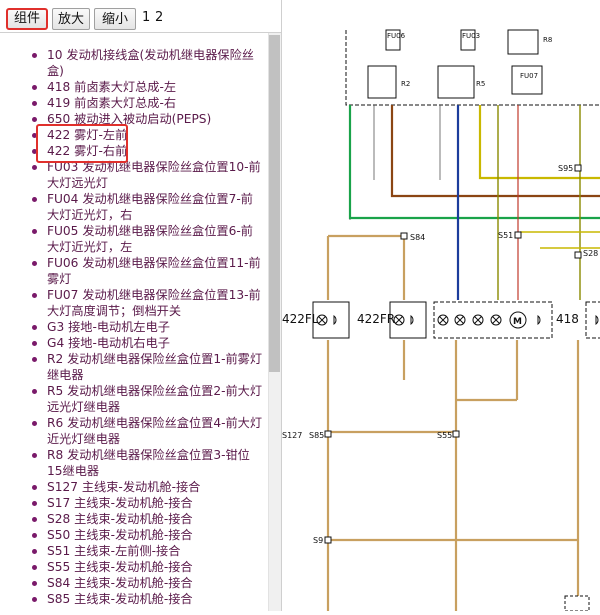 Image resolution: width=600 pixels, height=615 pixels. Describe the element at coordinates (148, 583) in the screenshot. I see `component-item: S84 主线束-发动机舱-接合` at that location.